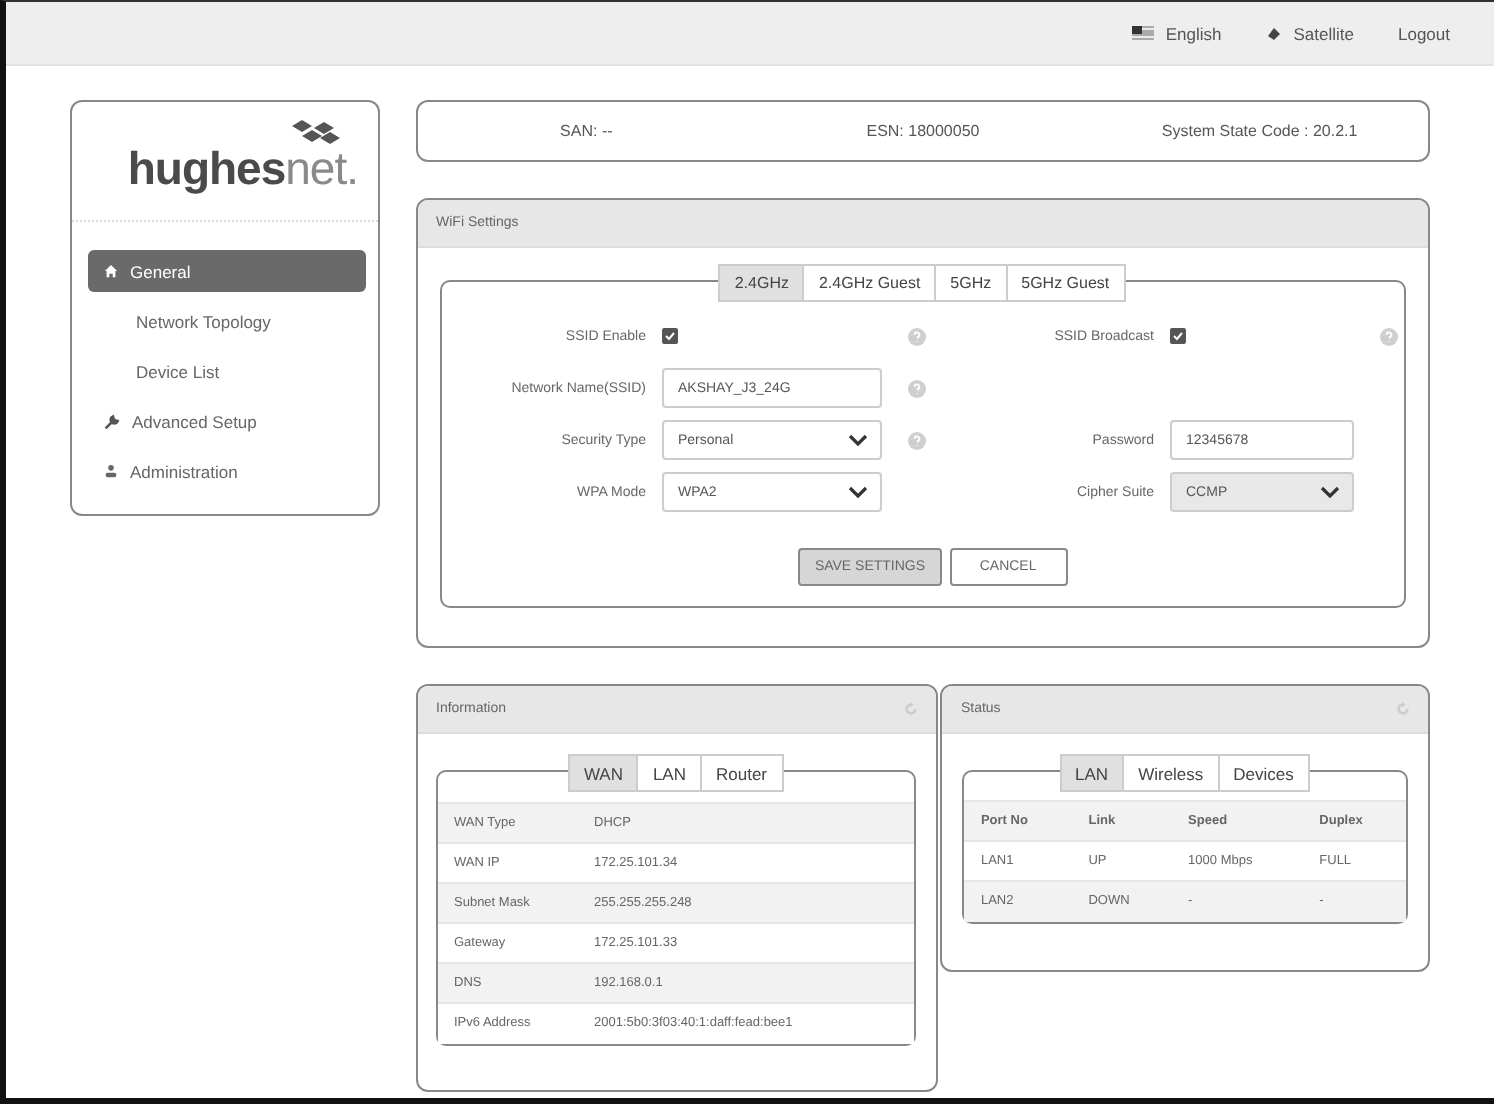 The width and height of the screenshot is (1494, 1104). I want to click on tab: 2.4GHz Guest, so click(869, 283).